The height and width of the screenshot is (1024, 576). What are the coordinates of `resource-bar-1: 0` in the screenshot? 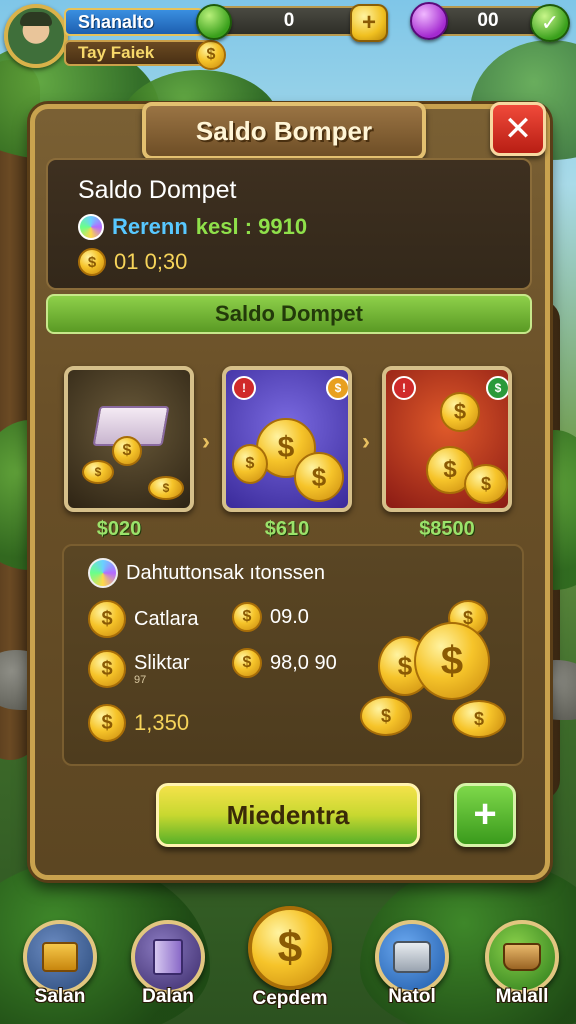 It's located at (289, 21).